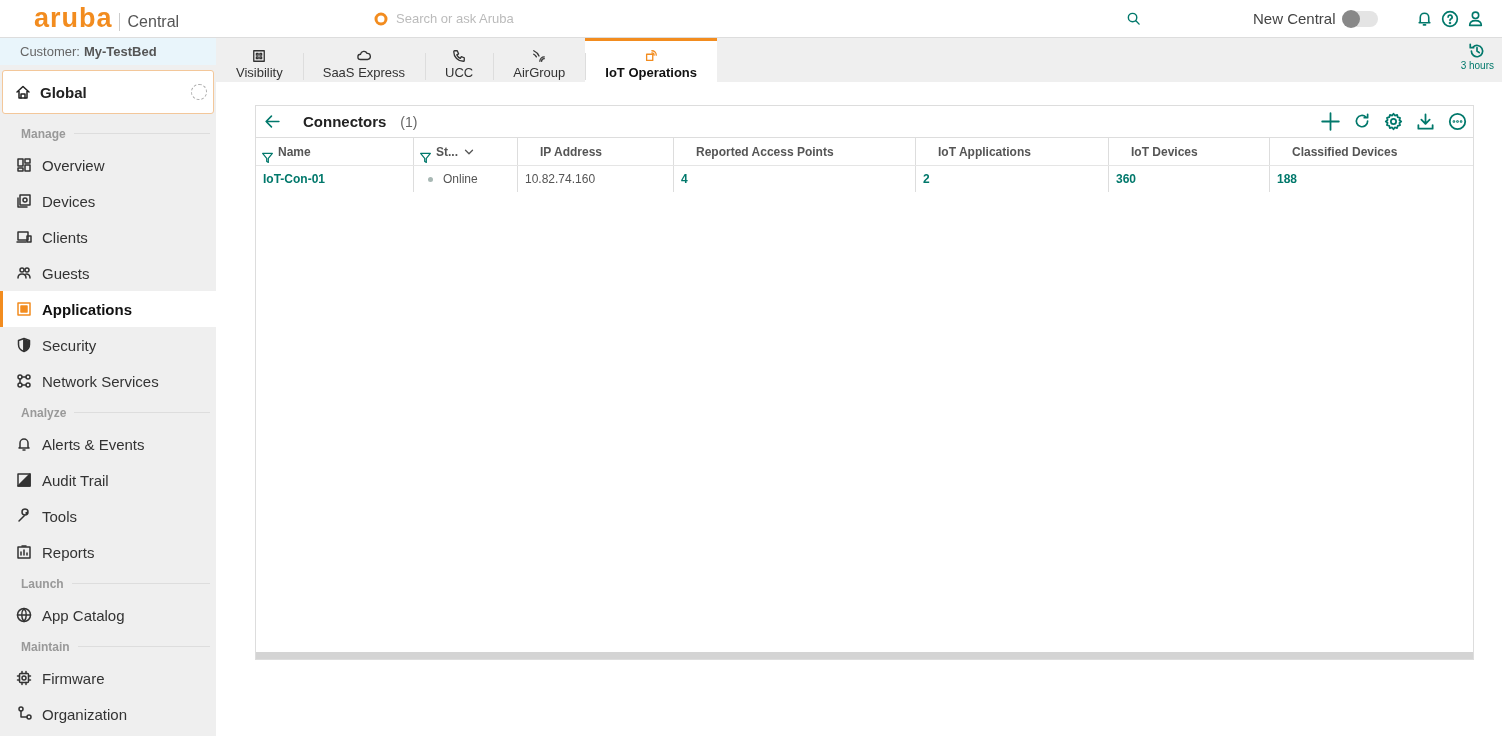  Describe the element at coordinates (23, 92) in the screenshot. I see `home-icon` at that location.